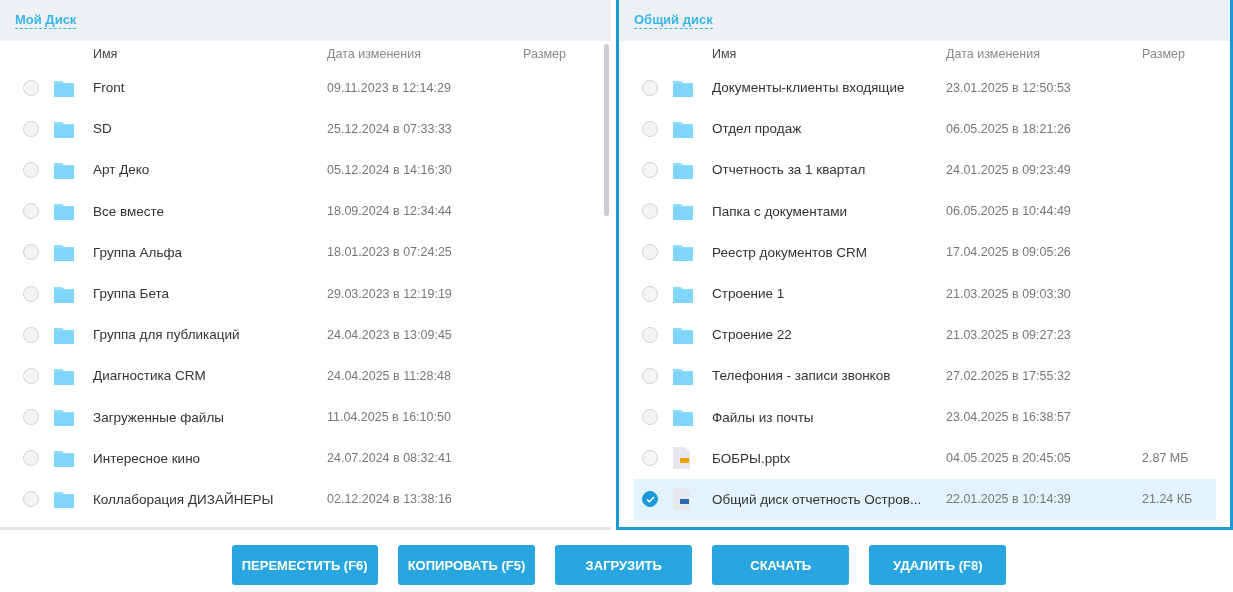  Describe the element at coordinates (789, 170) in the screenshot. I see `file-name: Отчетность за 1 квартал` at that location.